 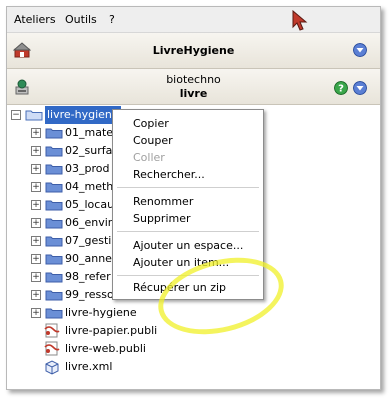 What do you see at coordinates (300, 20) in the screenshot?
I see `mouse-cursor-icon` at bounding box center [300, 20].